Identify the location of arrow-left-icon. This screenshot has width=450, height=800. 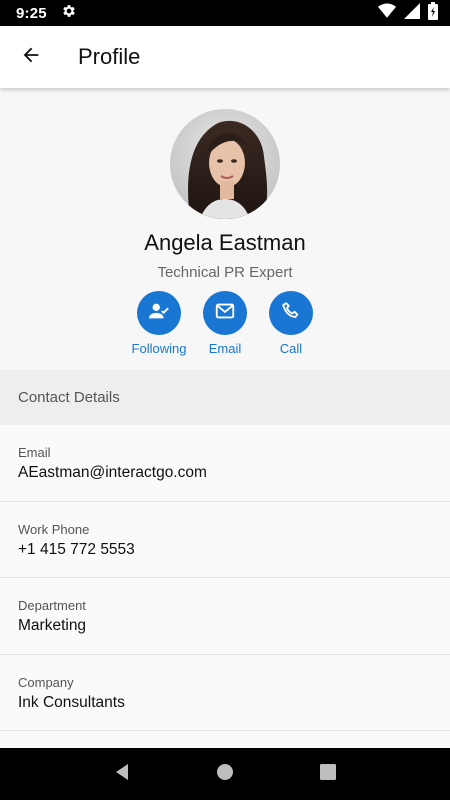
(31, 57).